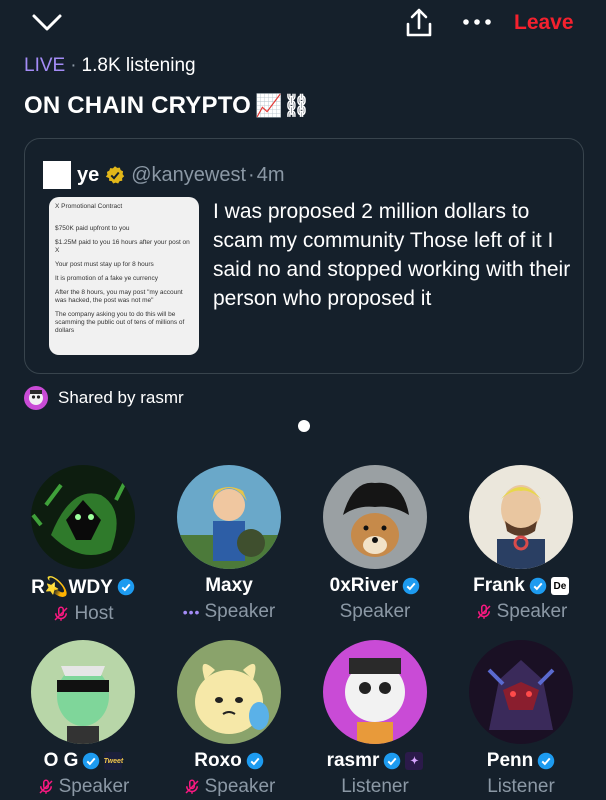 This screenshot has height=800, width=606. I want to click on participant-name: rasmr, so click(353, 760).